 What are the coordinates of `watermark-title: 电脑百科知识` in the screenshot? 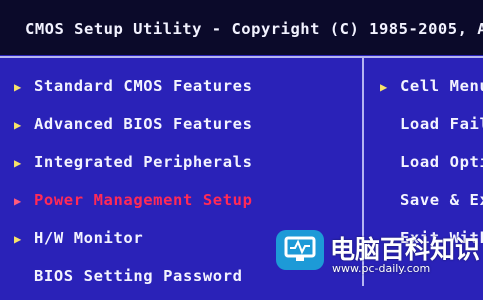 It's located at (405, 249).